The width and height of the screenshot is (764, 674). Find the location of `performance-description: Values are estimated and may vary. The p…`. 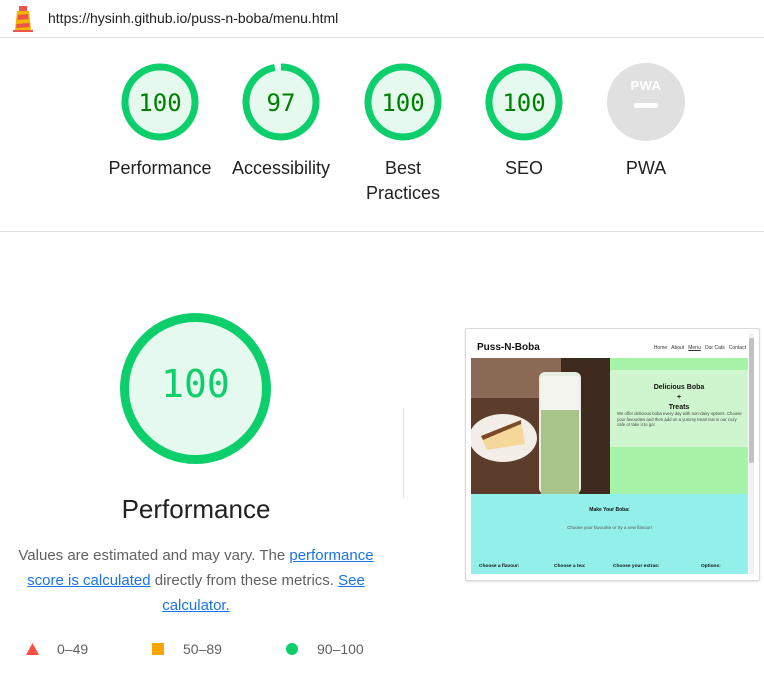

performance-description: Values are estimated and may vary. The p… is located at coordinates (196, 580).